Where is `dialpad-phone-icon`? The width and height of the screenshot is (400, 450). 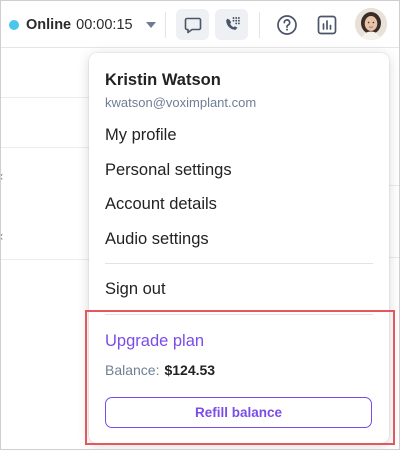
dialpad-phone-icon is located at coordinates (232, 23).